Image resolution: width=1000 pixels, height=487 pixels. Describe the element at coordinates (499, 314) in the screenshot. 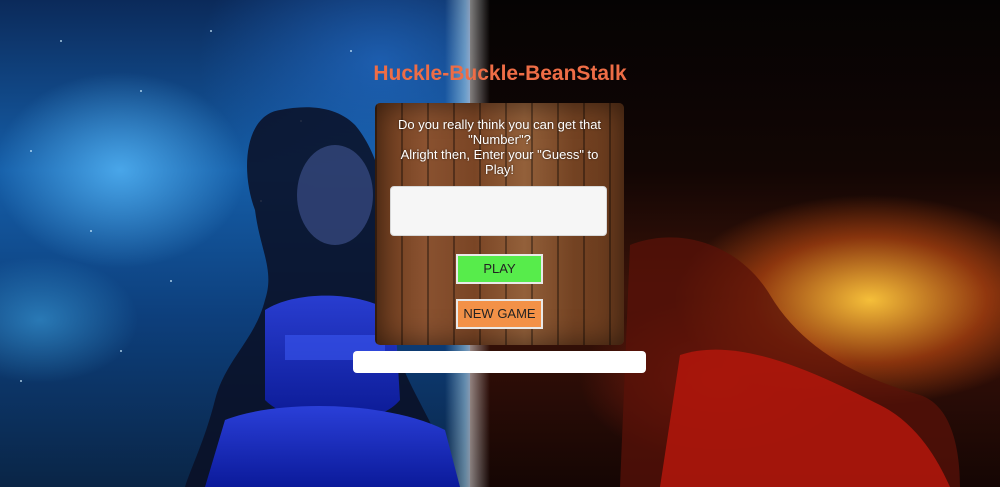

I see `new-game-button: NEW GAME` at that location.